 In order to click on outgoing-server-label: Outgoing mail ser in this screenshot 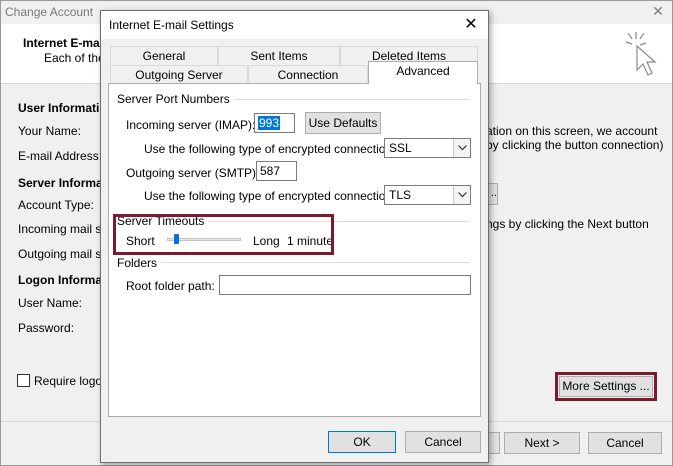, I will do `click(65, 254)`.